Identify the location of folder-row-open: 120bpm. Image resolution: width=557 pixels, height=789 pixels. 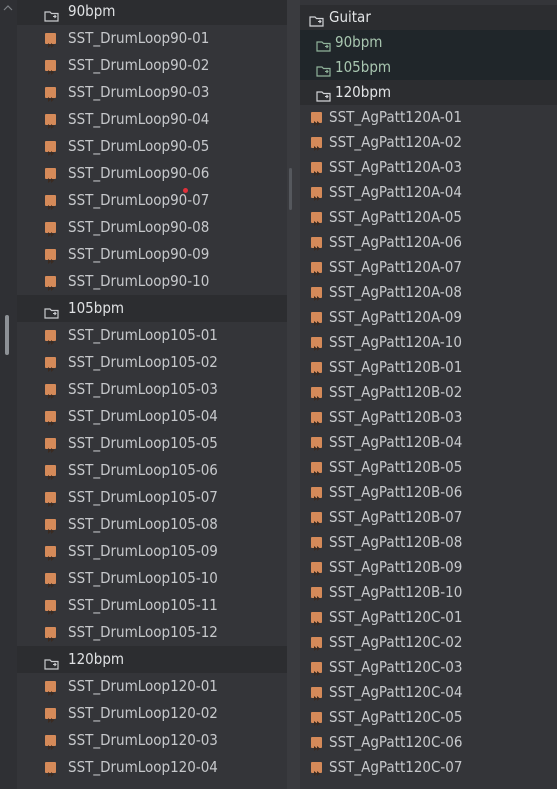
(428, 92).